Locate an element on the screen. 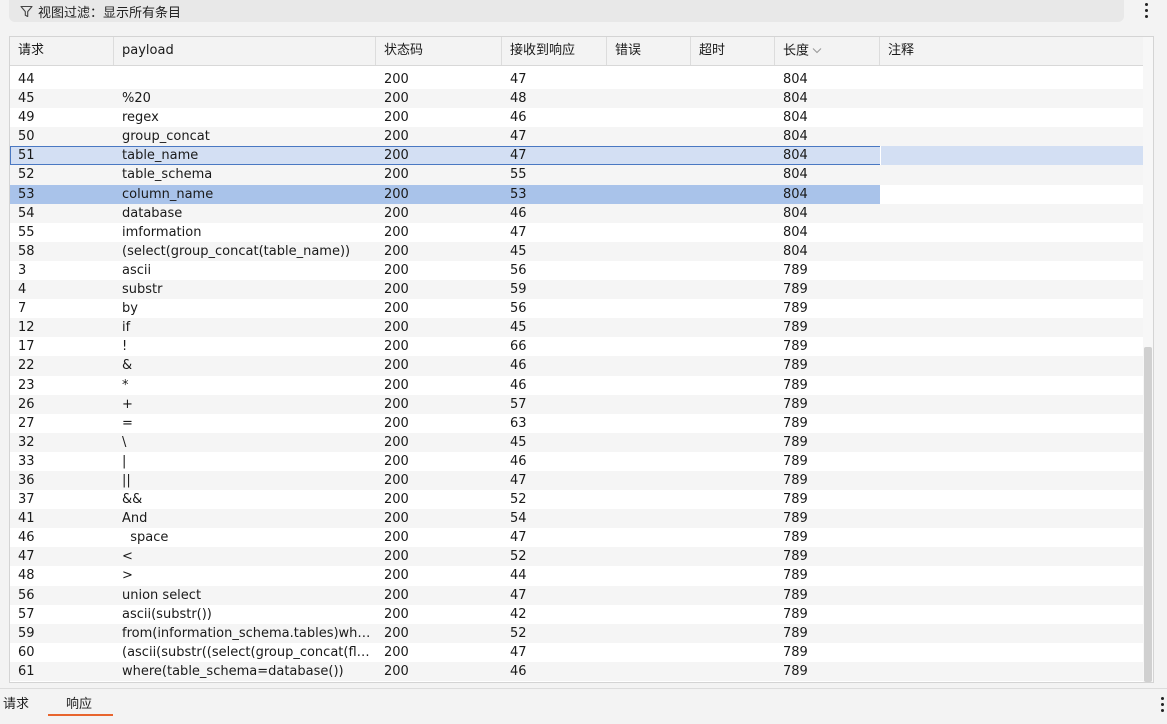 The image size is (1167, 724). table-row: 49 regex 200 46 804 is located at coordinates (576, 117).